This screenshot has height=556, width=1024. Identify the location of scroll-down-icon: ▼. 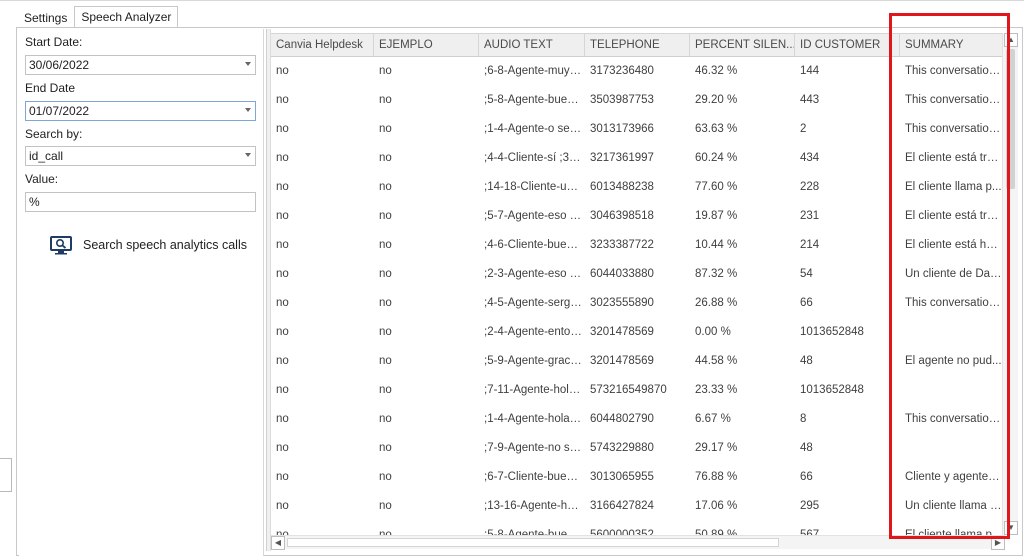
(1011, 528).